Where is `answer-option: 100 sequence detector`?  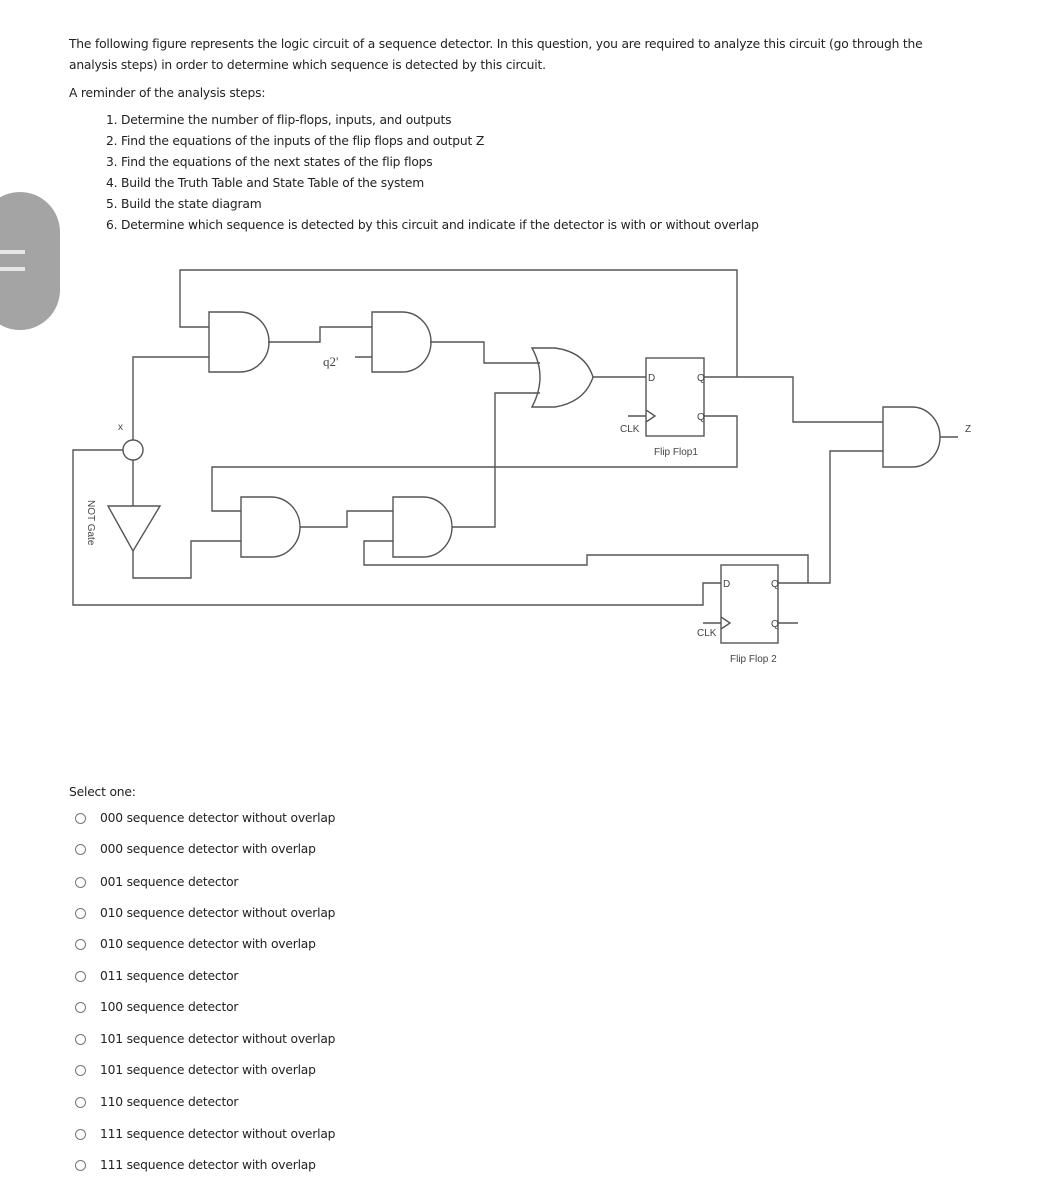 answer-option: 100 sequence detector is located at coordinates (156, 1007).